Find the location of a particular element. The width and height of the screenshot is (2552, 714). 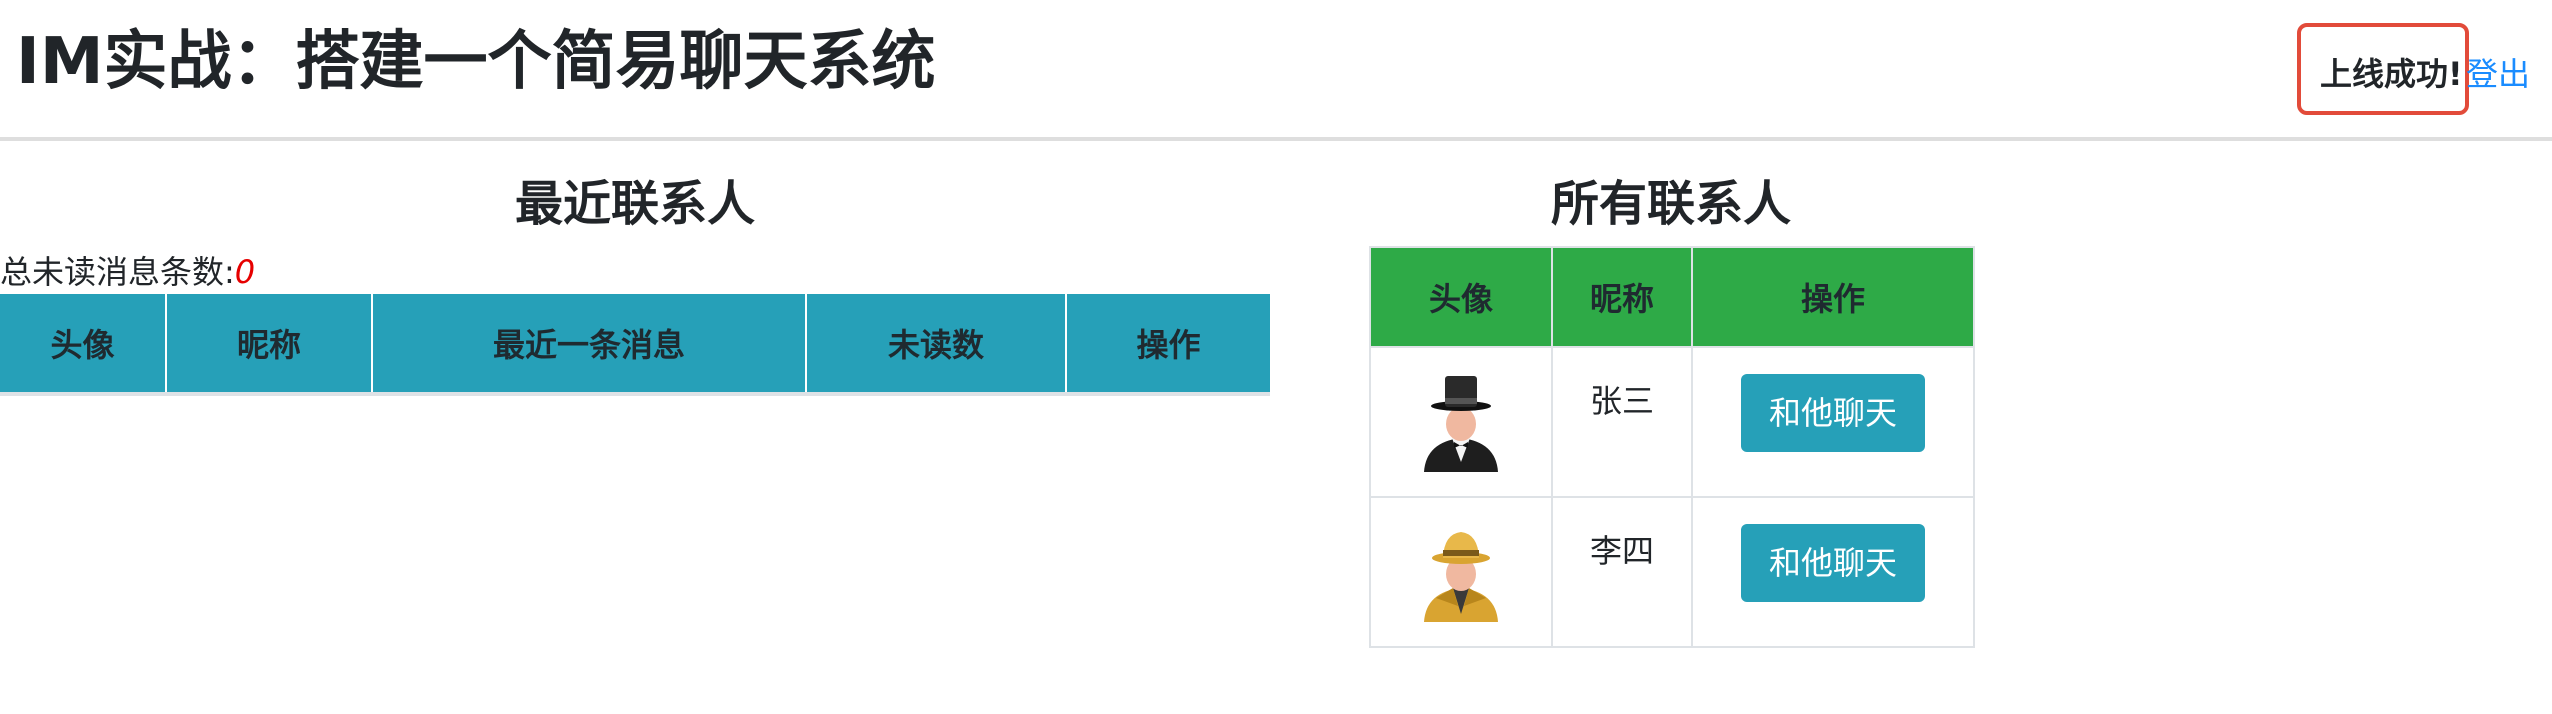

all-table-header-row: 头像 昵称 操作 is located at coordinates (1672, 297).